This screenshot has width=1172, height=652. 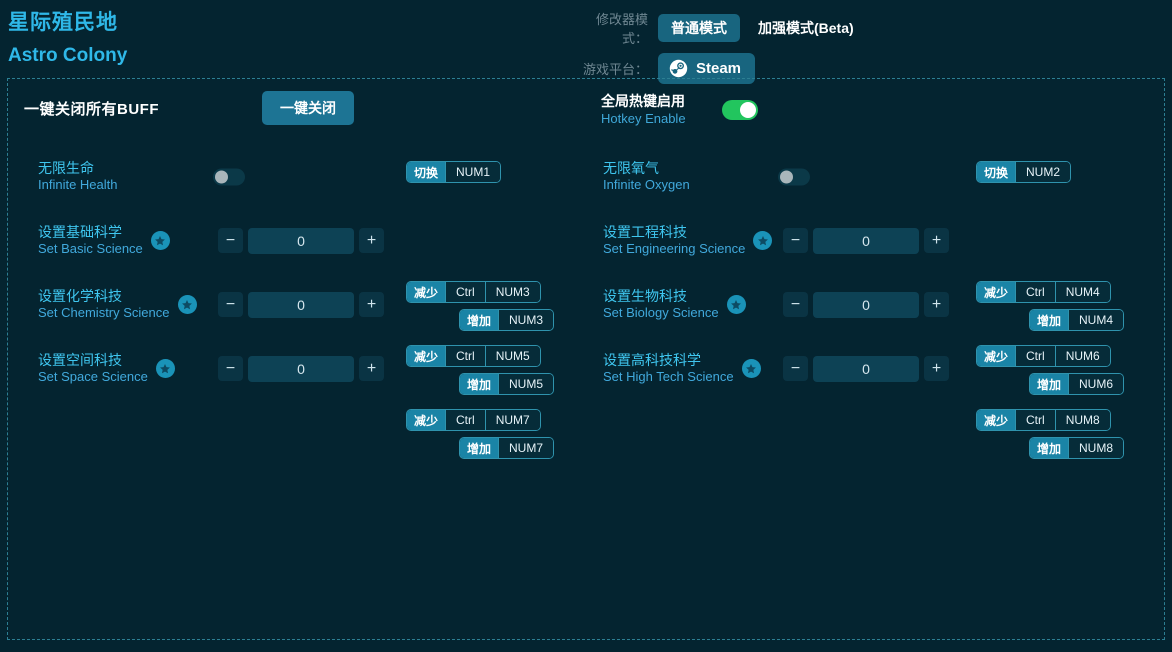 What do you see at coordinates (699, 28) in the screenshot?
I see `mode-normal-button: 普通模式` at bounding box center [699, 28].